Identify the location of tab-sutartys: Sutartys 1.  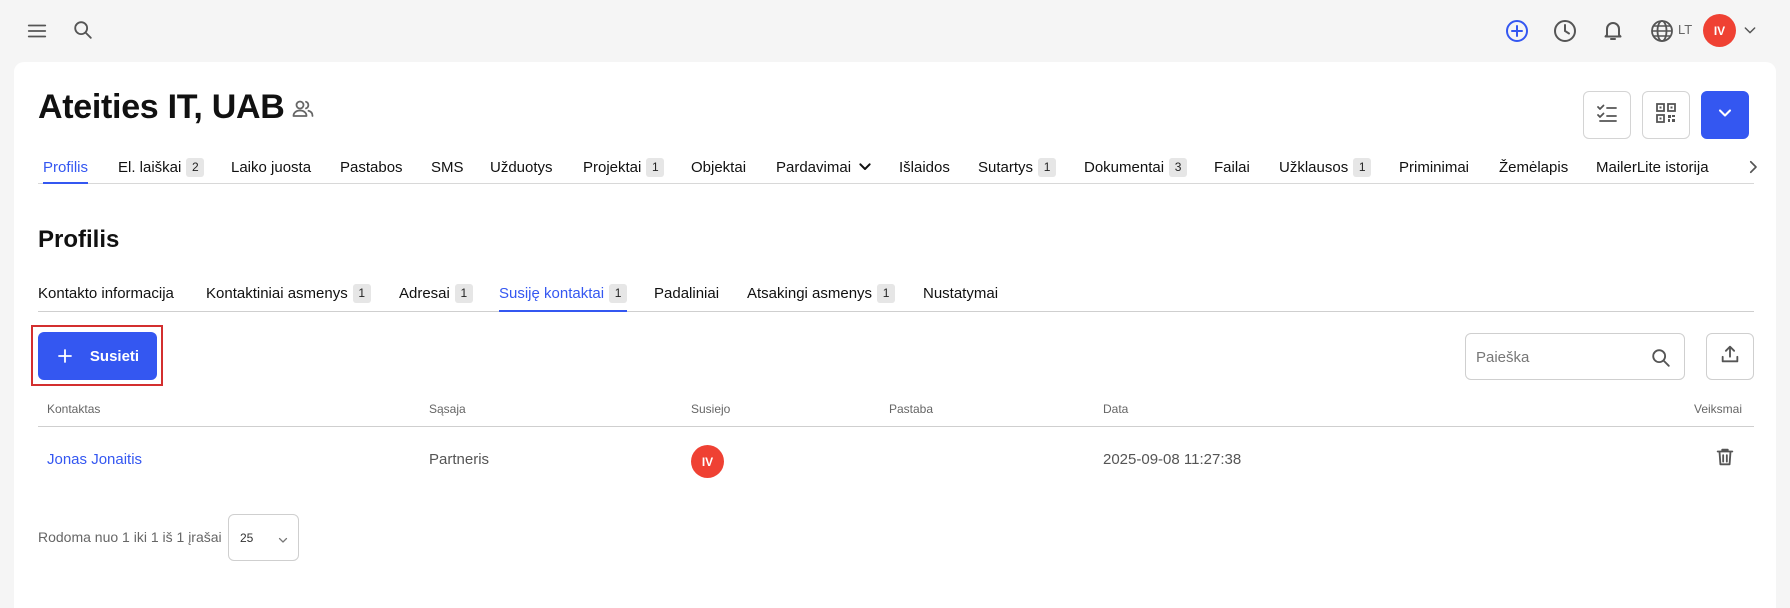
(1017, 167).